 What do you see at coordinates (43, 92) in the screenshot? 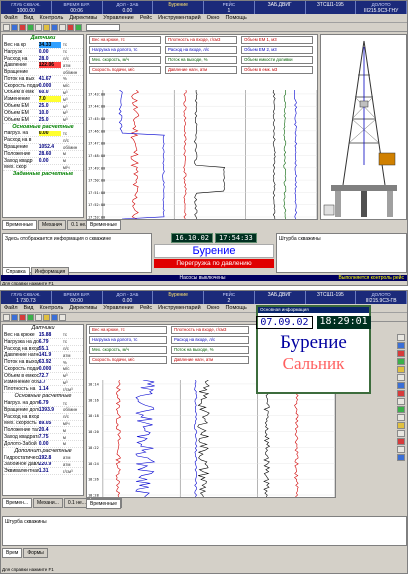
I see `parameter-value: 60.0` at bounding box center [43, 92].